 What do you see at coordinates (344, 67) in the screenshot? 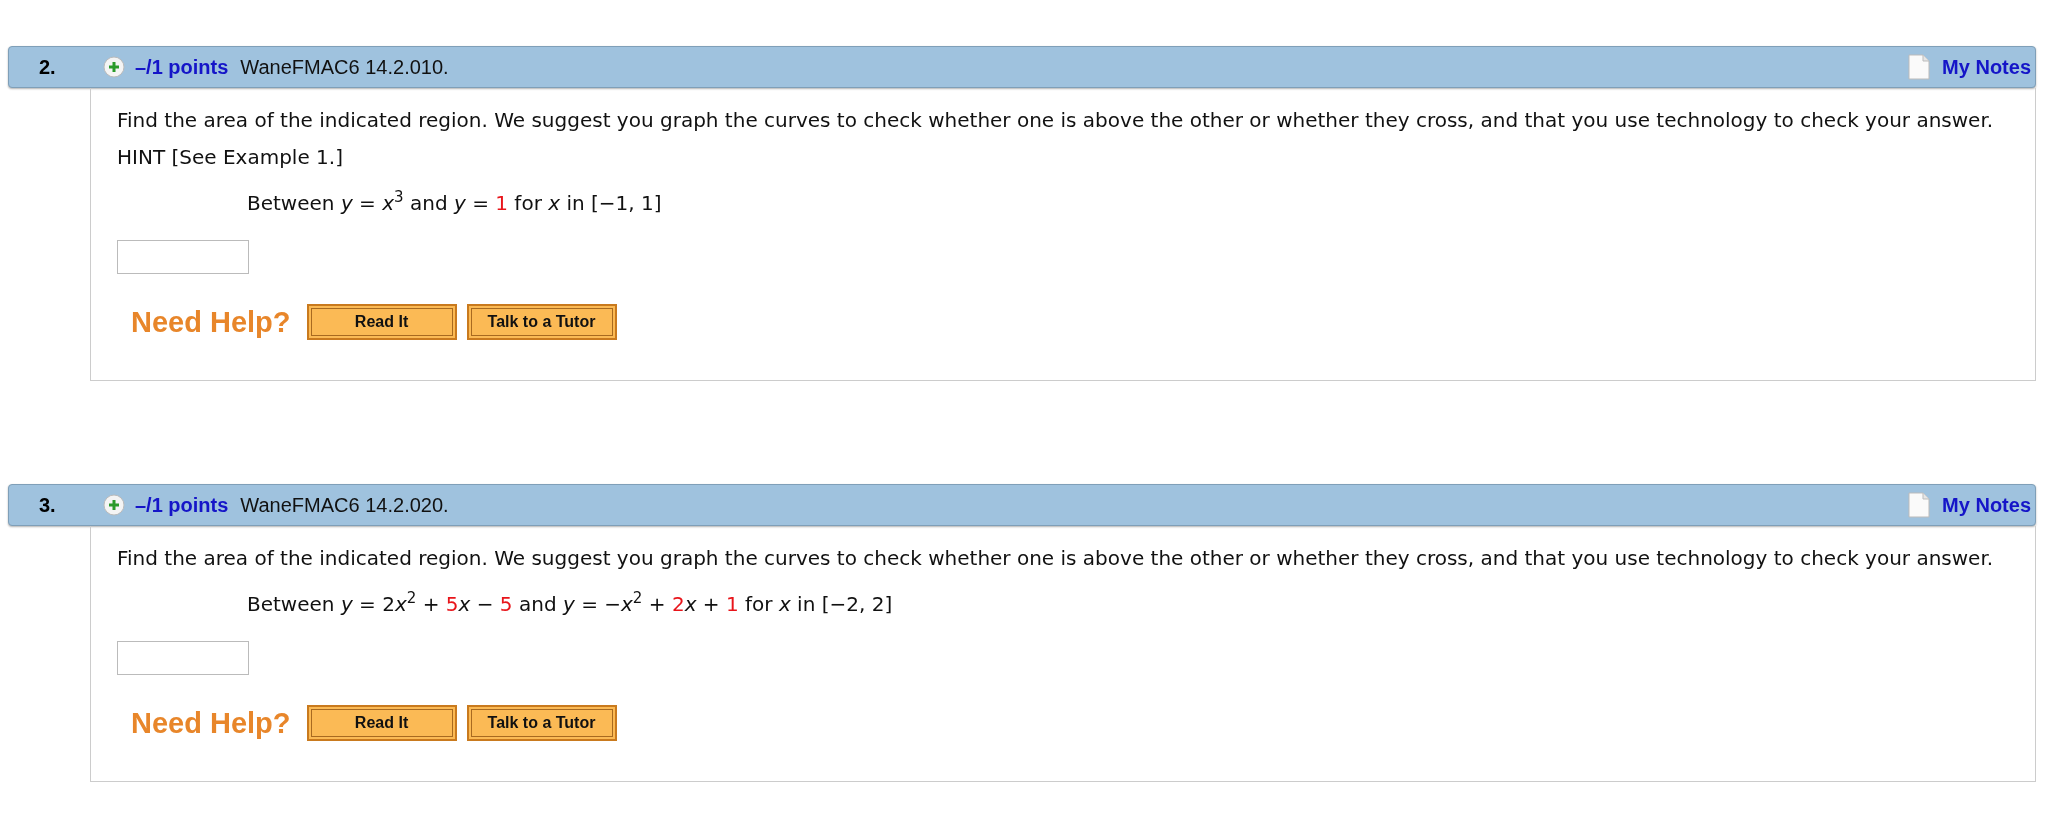
I see `question-source: WaneFMAC6 14.2.010.` at bounding box center [344, 67].